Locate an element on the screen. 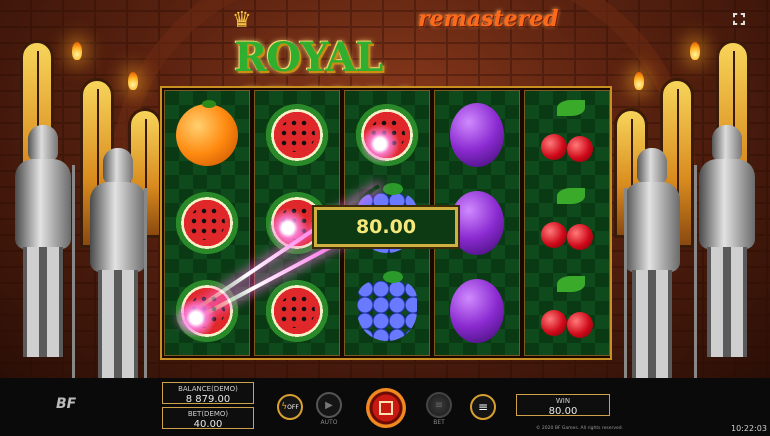 Image resolution: width=770 pixels, height=436 pixels. bet-button-label: BET is located at coordinates (439, 422).